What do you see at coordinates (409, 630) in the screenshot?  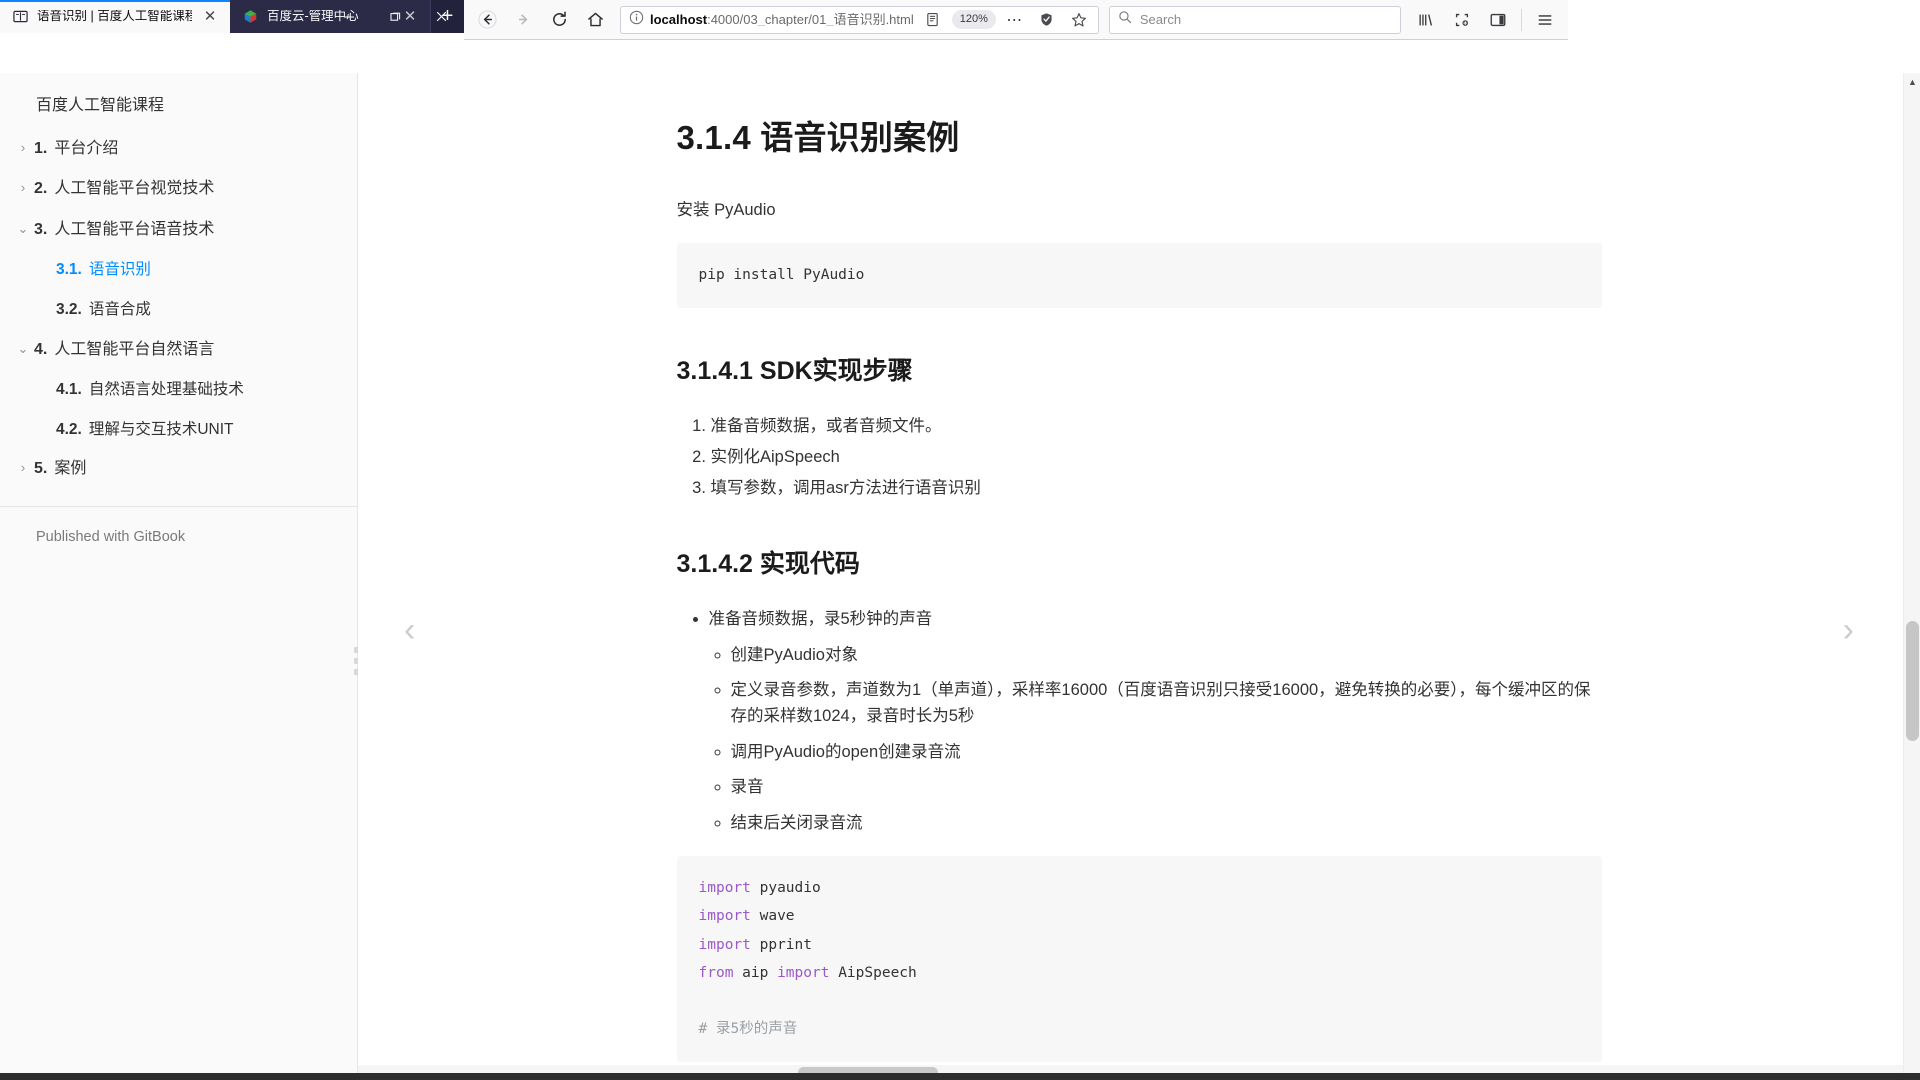 I see `previous-page-button: ‹` at bounding box center [409, 630].